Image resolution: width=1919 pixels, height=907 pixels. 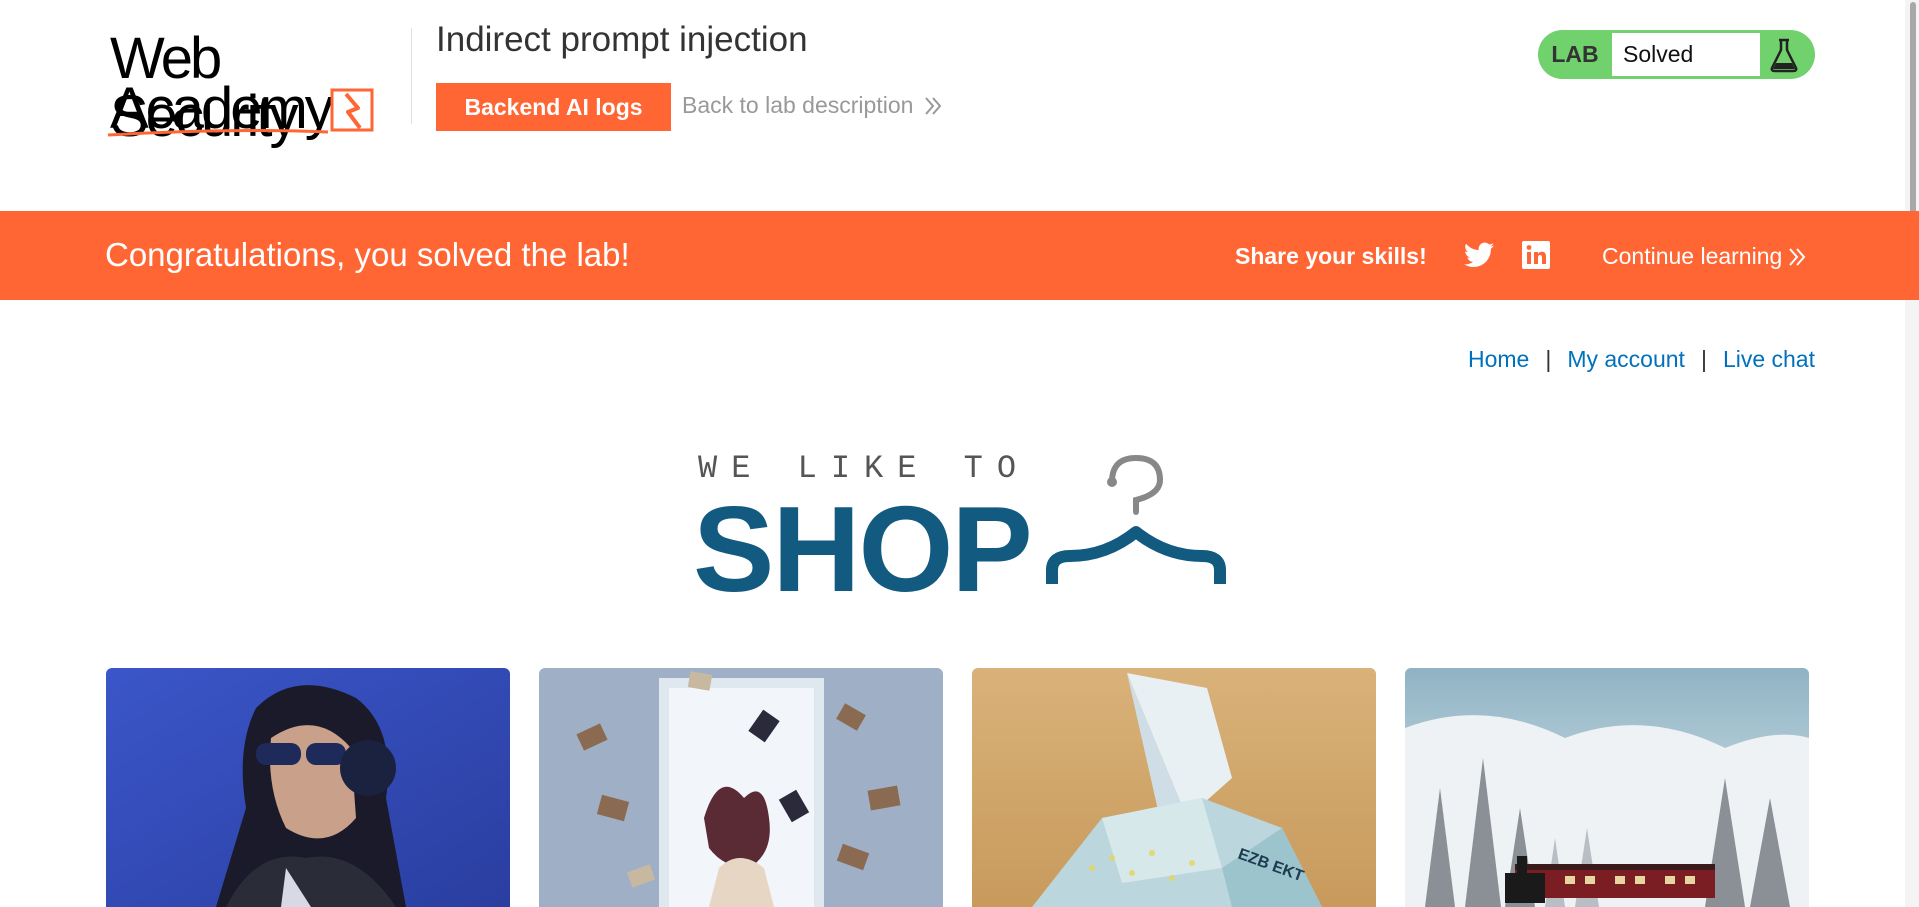 I want to click on back-to-lab-description-link: Back to lab description, so click(x=812, y=105).